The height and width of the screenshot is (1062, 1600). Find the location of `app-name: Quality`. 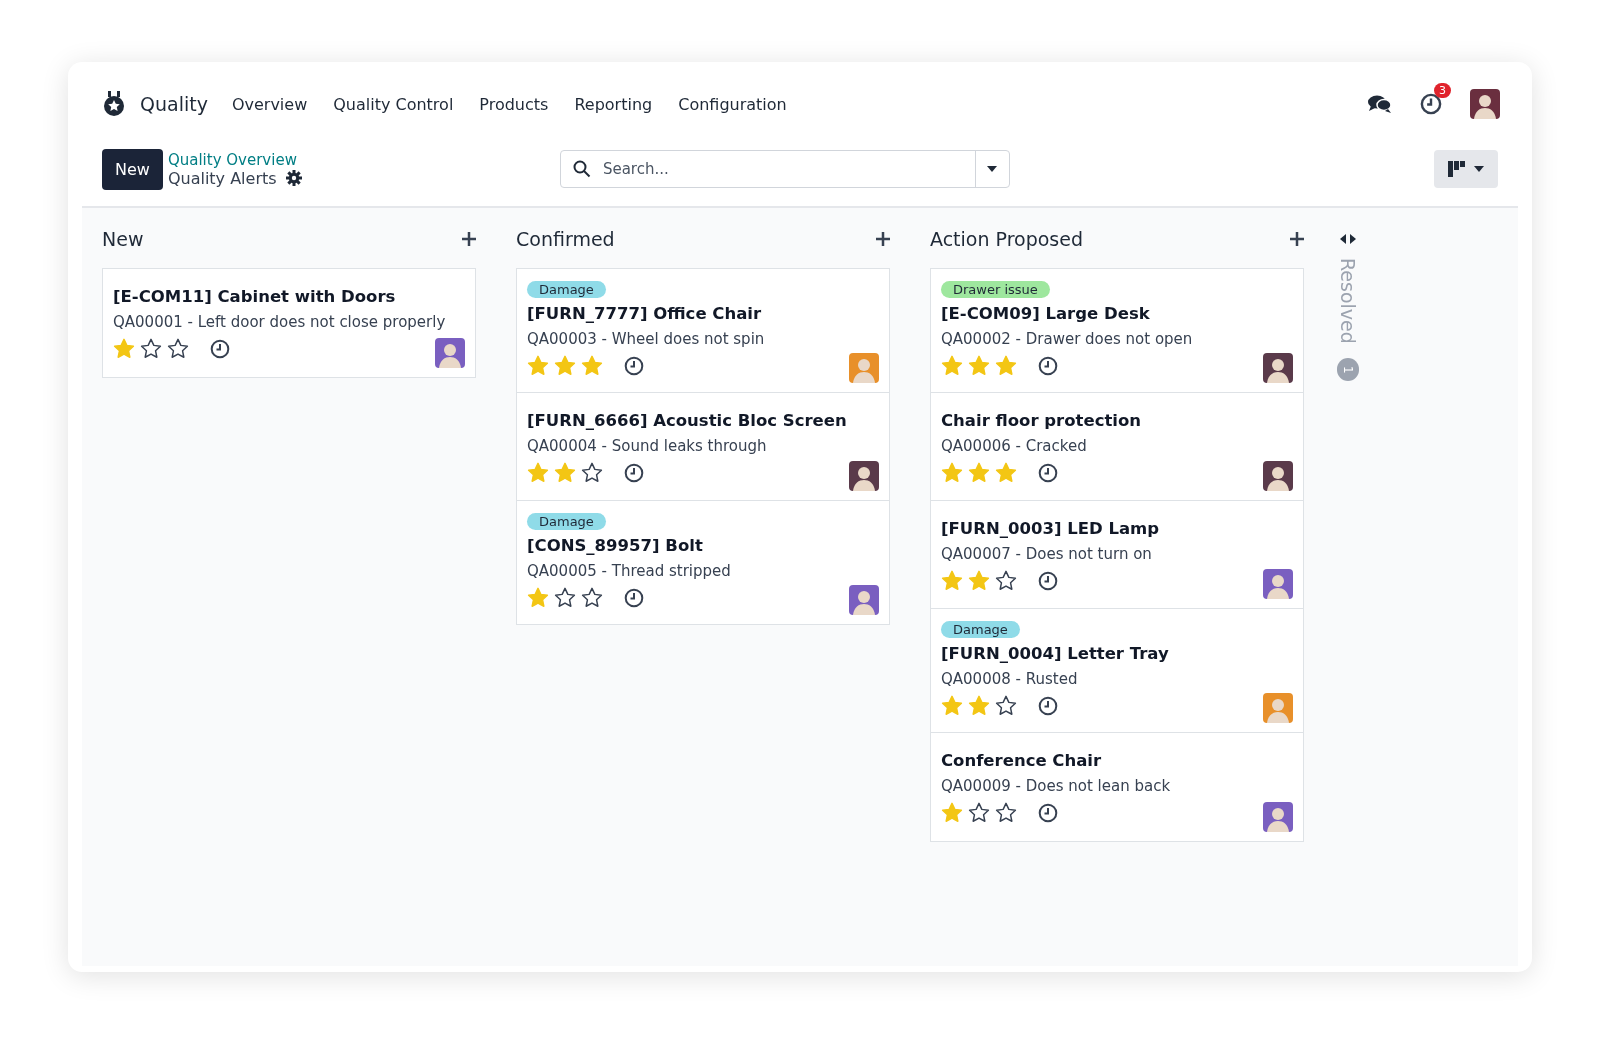

app-name: Quality is located at coordinates (174, 104).